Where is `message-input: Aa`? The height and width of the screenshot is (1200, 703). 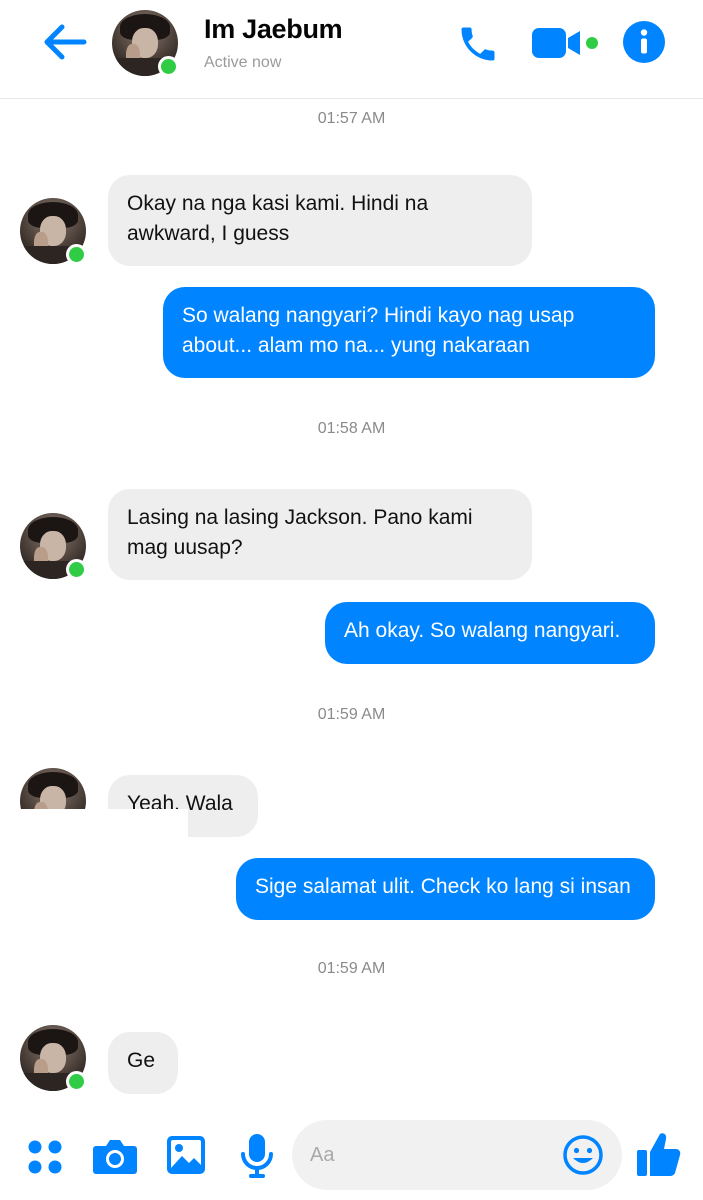 message-input: Aa is located at coordinates (457, 1155).